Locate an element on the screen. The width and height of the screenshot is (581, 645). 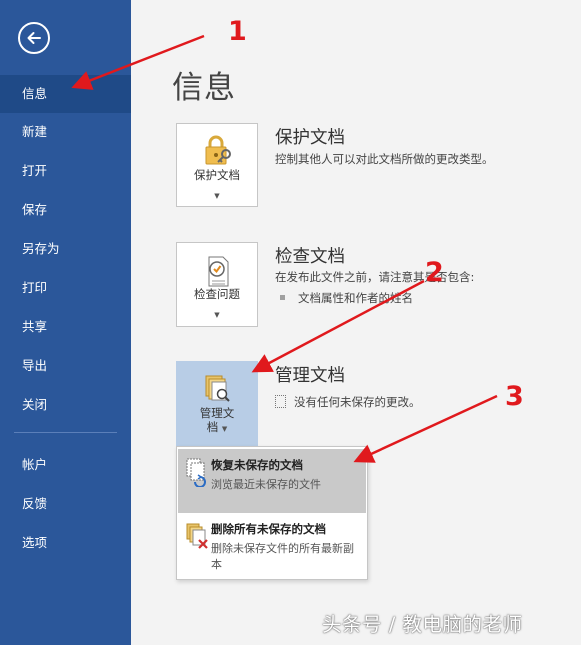
annotation-number-2: 2 is located at coordinates (434, 272).